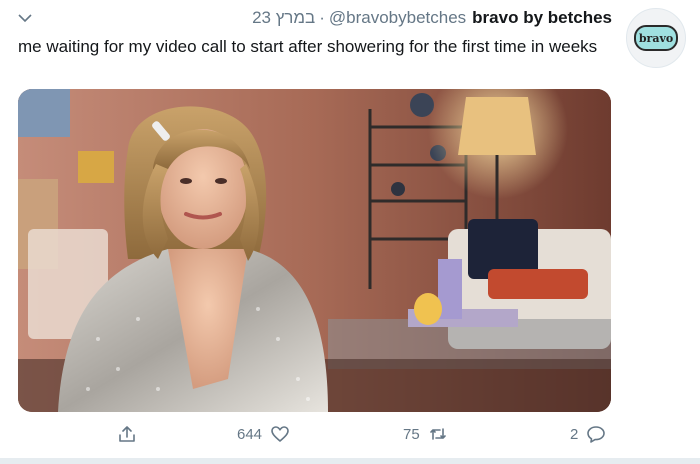 The height and width of the screenshot is (464, 700). I want to click on display-name: bravo by betches, so click(542, 17).